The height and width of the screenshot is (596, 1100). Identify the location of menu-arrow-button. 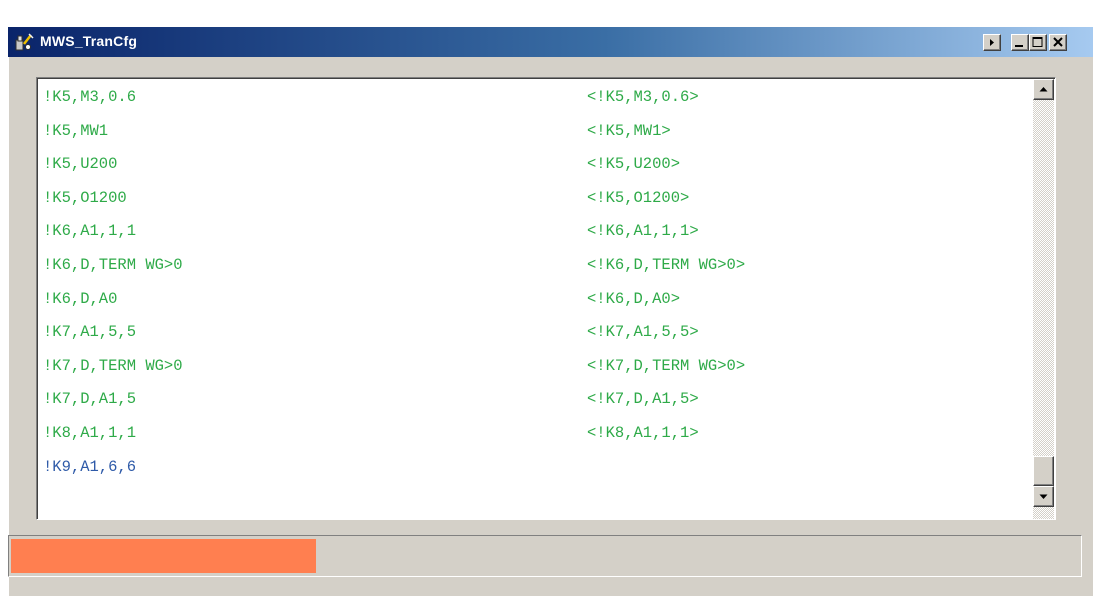
(992, 42).